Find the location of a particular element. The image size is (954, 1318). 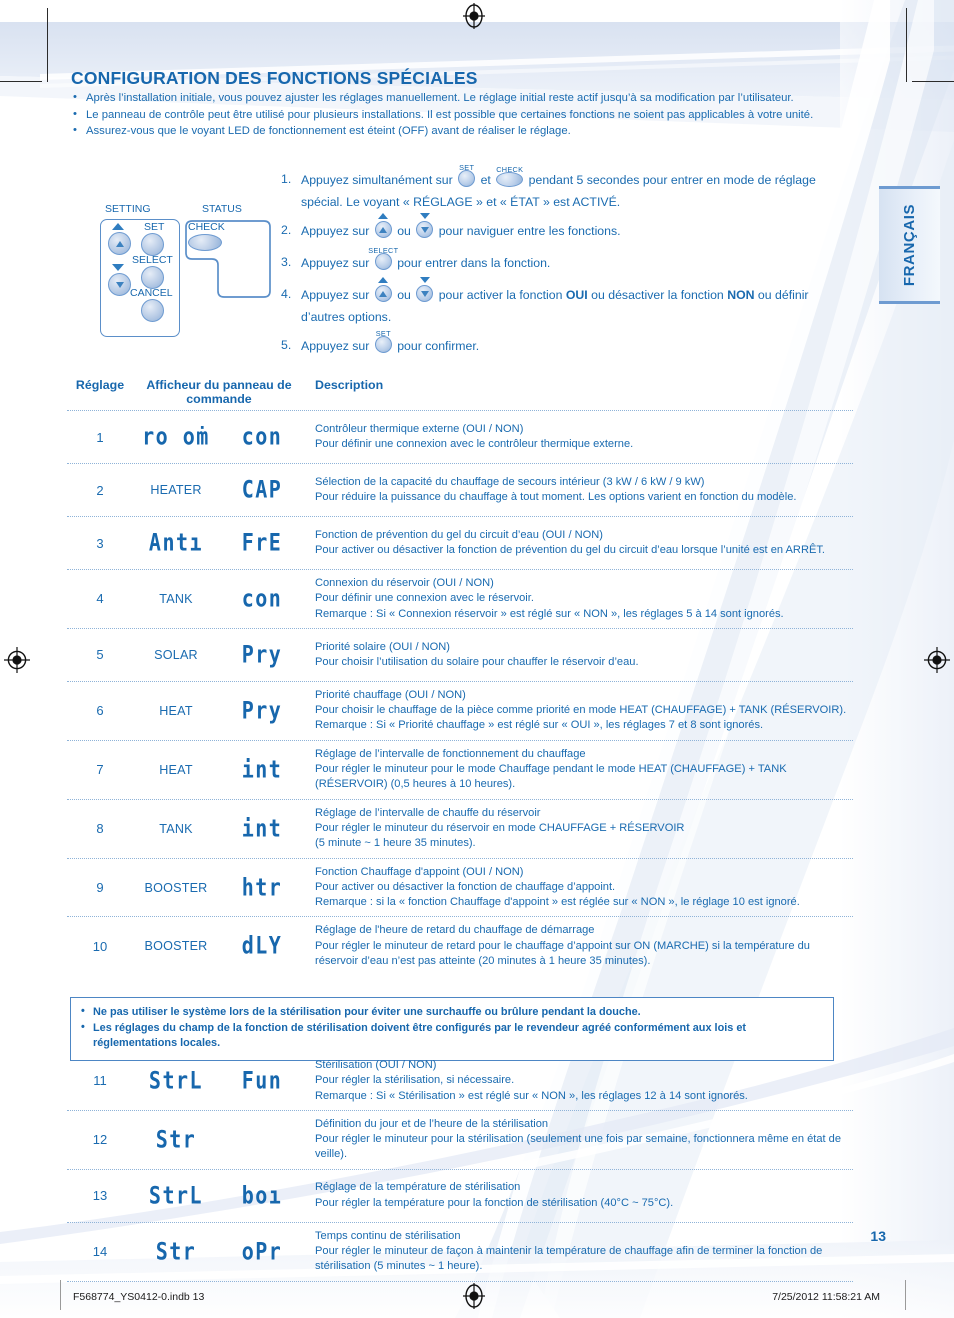

panel-select-button is located at coordinates (152, 277).